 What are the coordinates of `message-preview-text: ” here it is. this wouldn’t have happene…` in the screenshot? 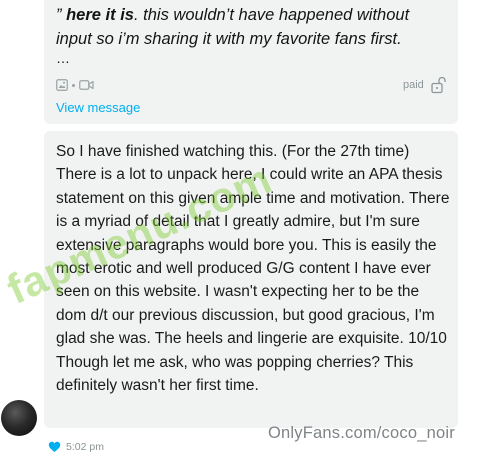 It's located at (233, 27).